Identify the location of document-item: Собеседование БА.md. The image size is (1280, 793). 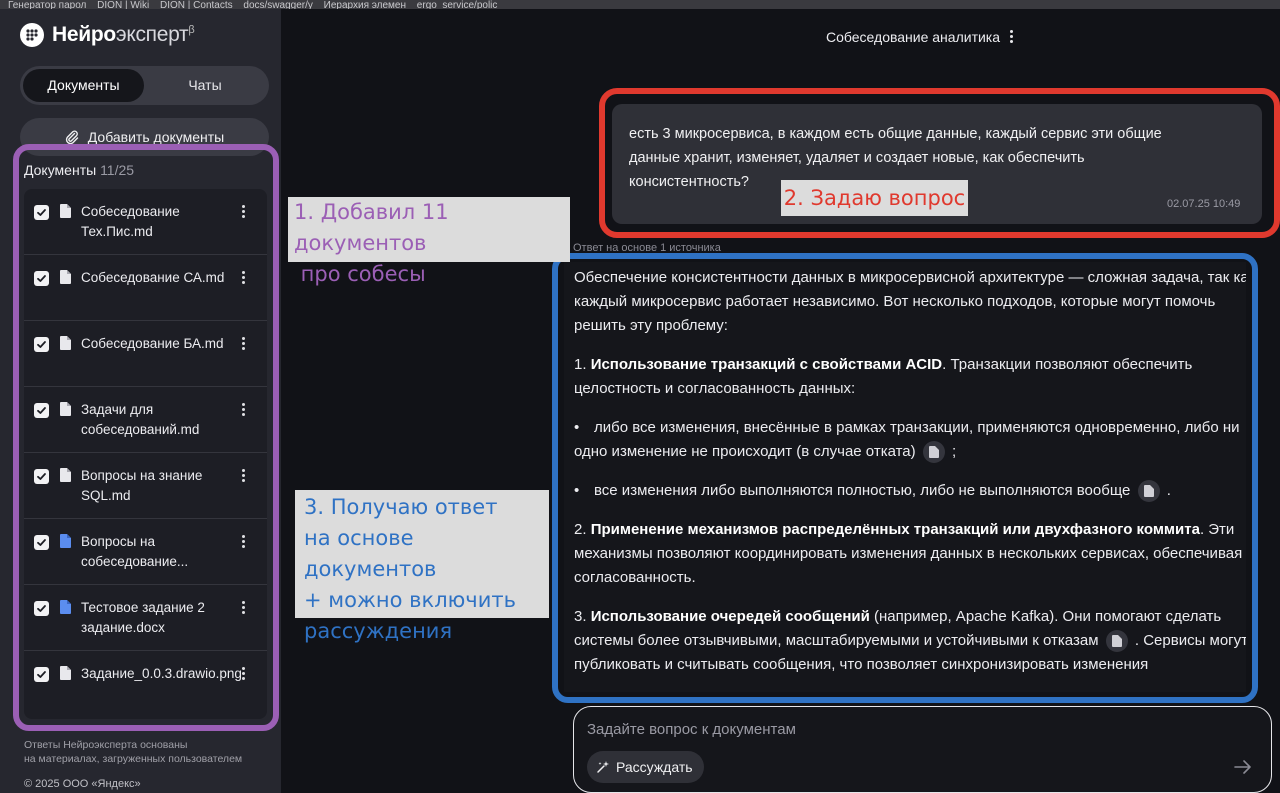
(145, 354).